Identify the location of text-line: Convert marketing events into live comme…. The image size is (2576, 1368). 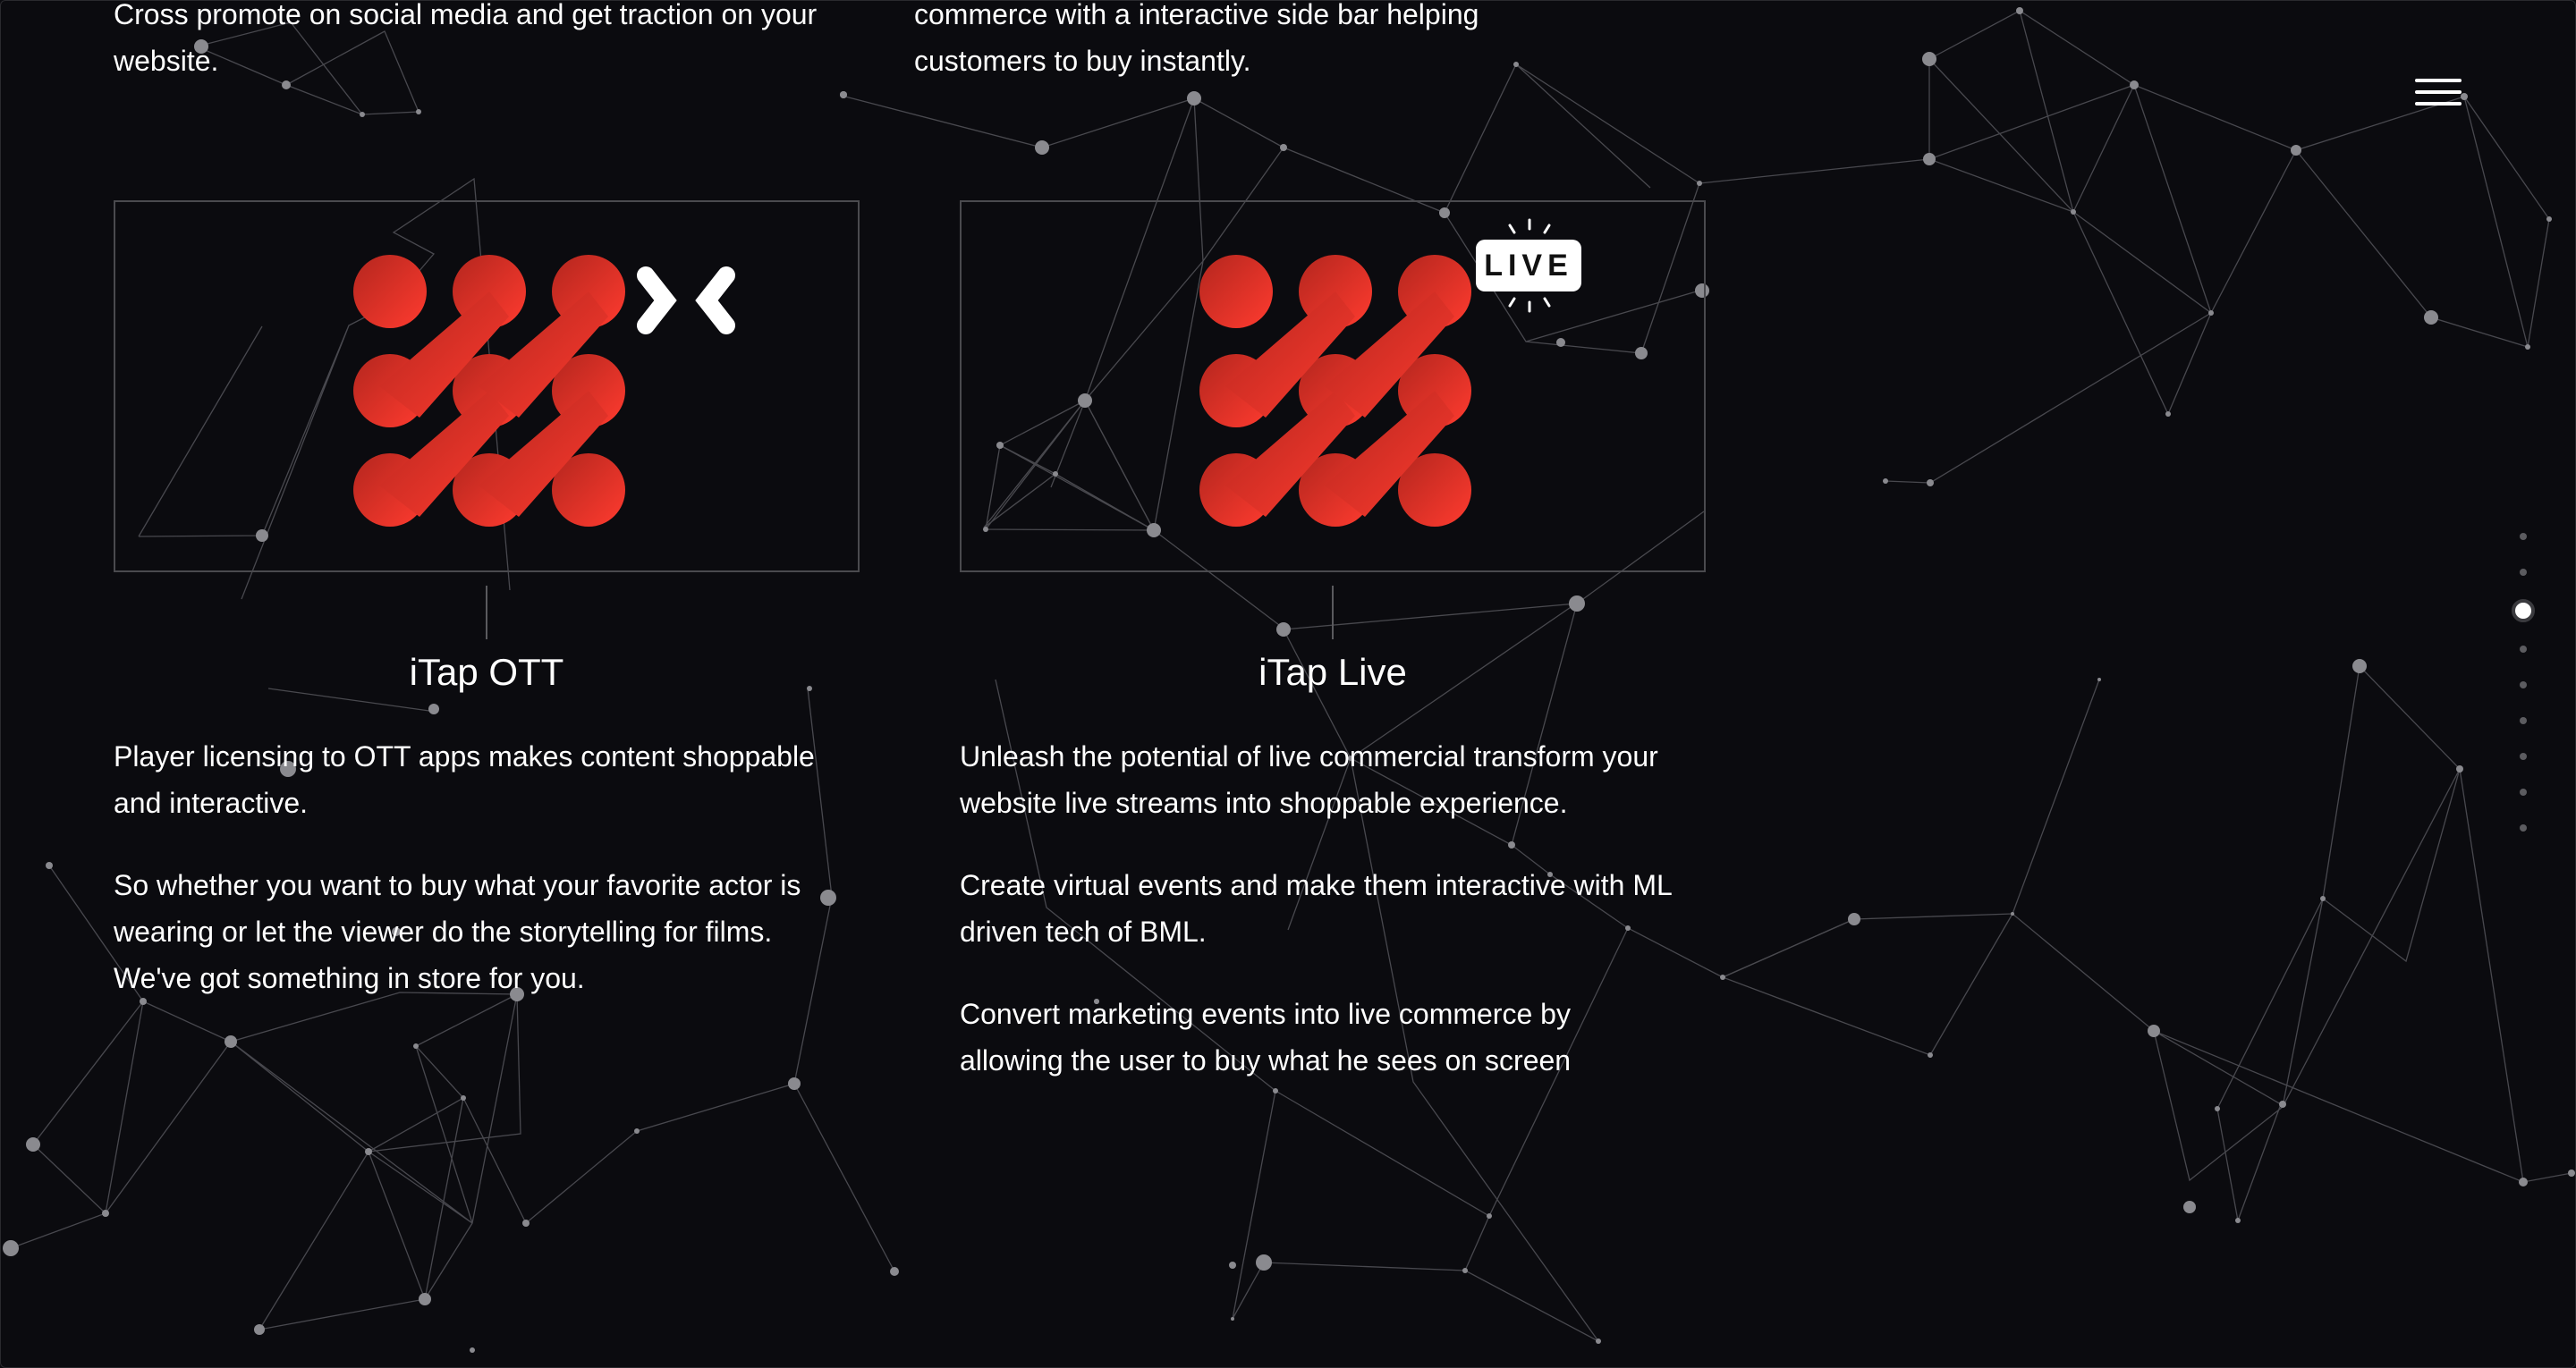
(1265, 1014).